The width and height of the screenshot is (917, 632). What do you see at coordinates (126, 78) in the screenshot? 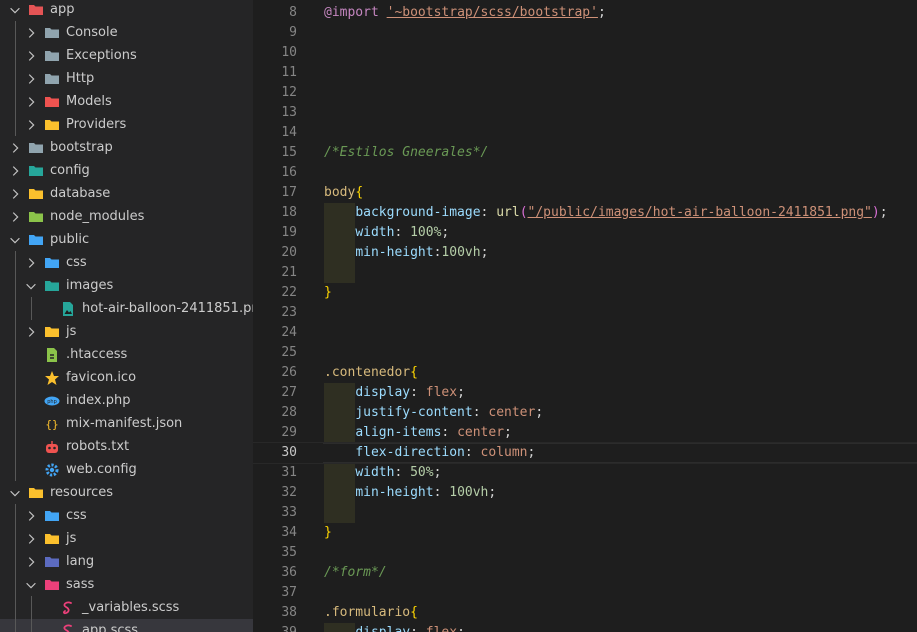
I see `tree-folder-3: Http` at bounding box center [126, 78].